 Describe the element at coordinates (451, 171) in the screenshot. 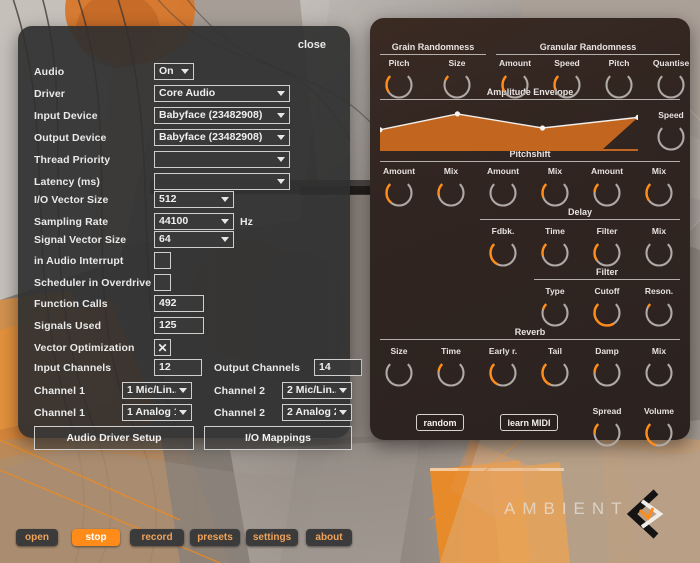

I see `knob-label-pitchshift-1: Mix` at that location.